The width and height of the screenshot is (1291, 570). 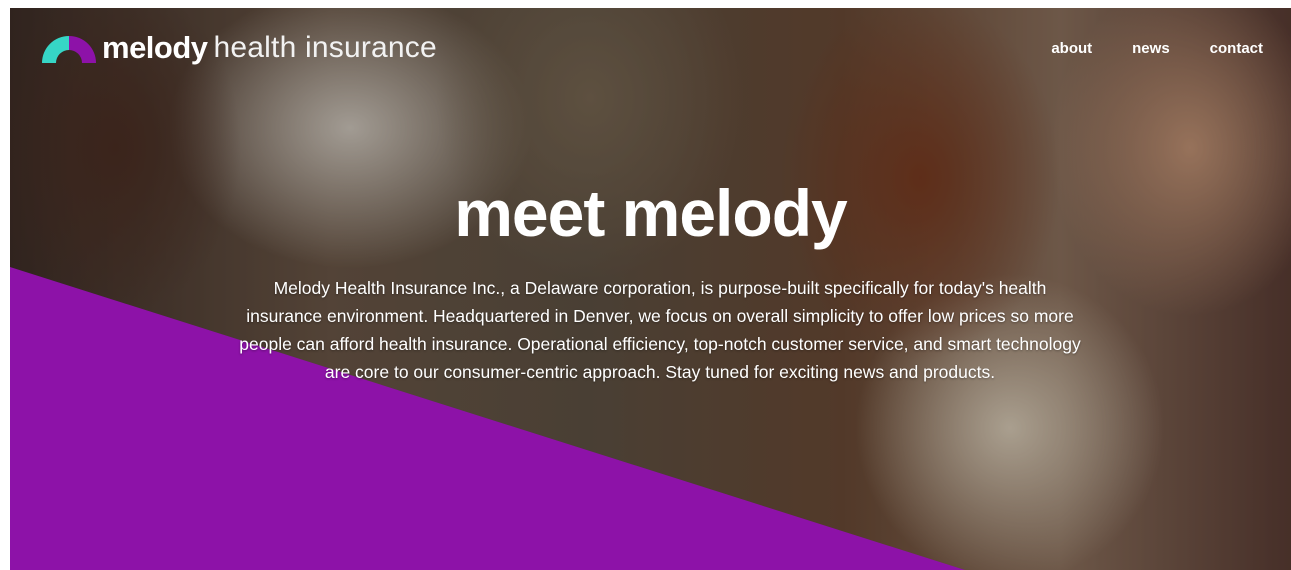 What do you see at coordinates (650, 213) in the screenshot?
I see `hero-title: meet melody` at bounding box center [650, 213].